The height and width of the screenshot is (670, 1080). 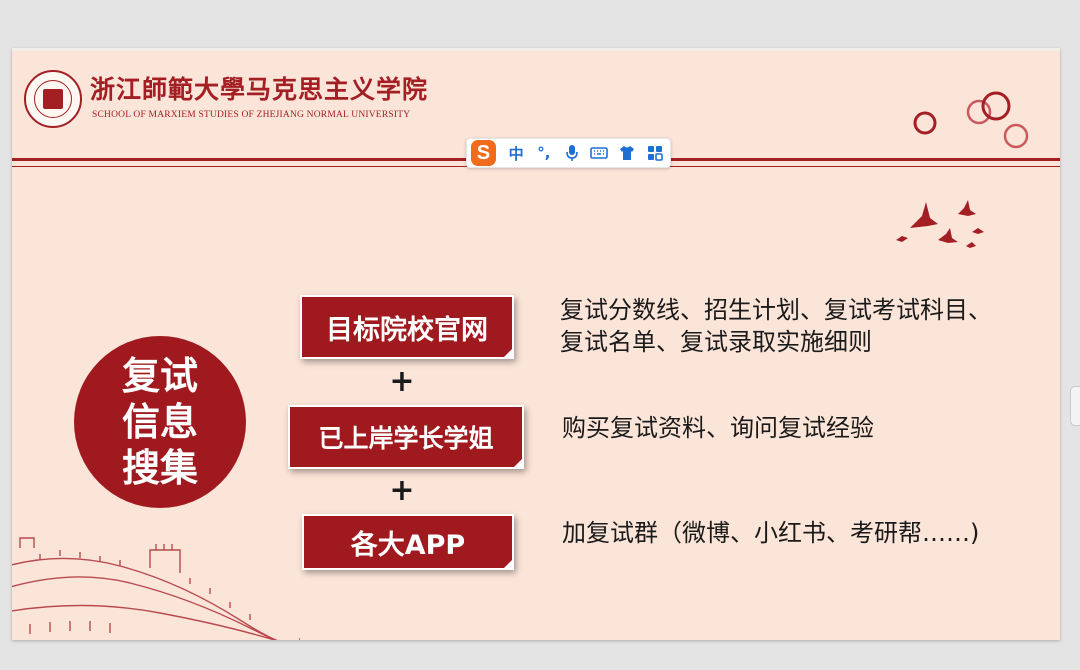 I want to click on circle-title-line-2: 信息, so click(x=159, y=422).